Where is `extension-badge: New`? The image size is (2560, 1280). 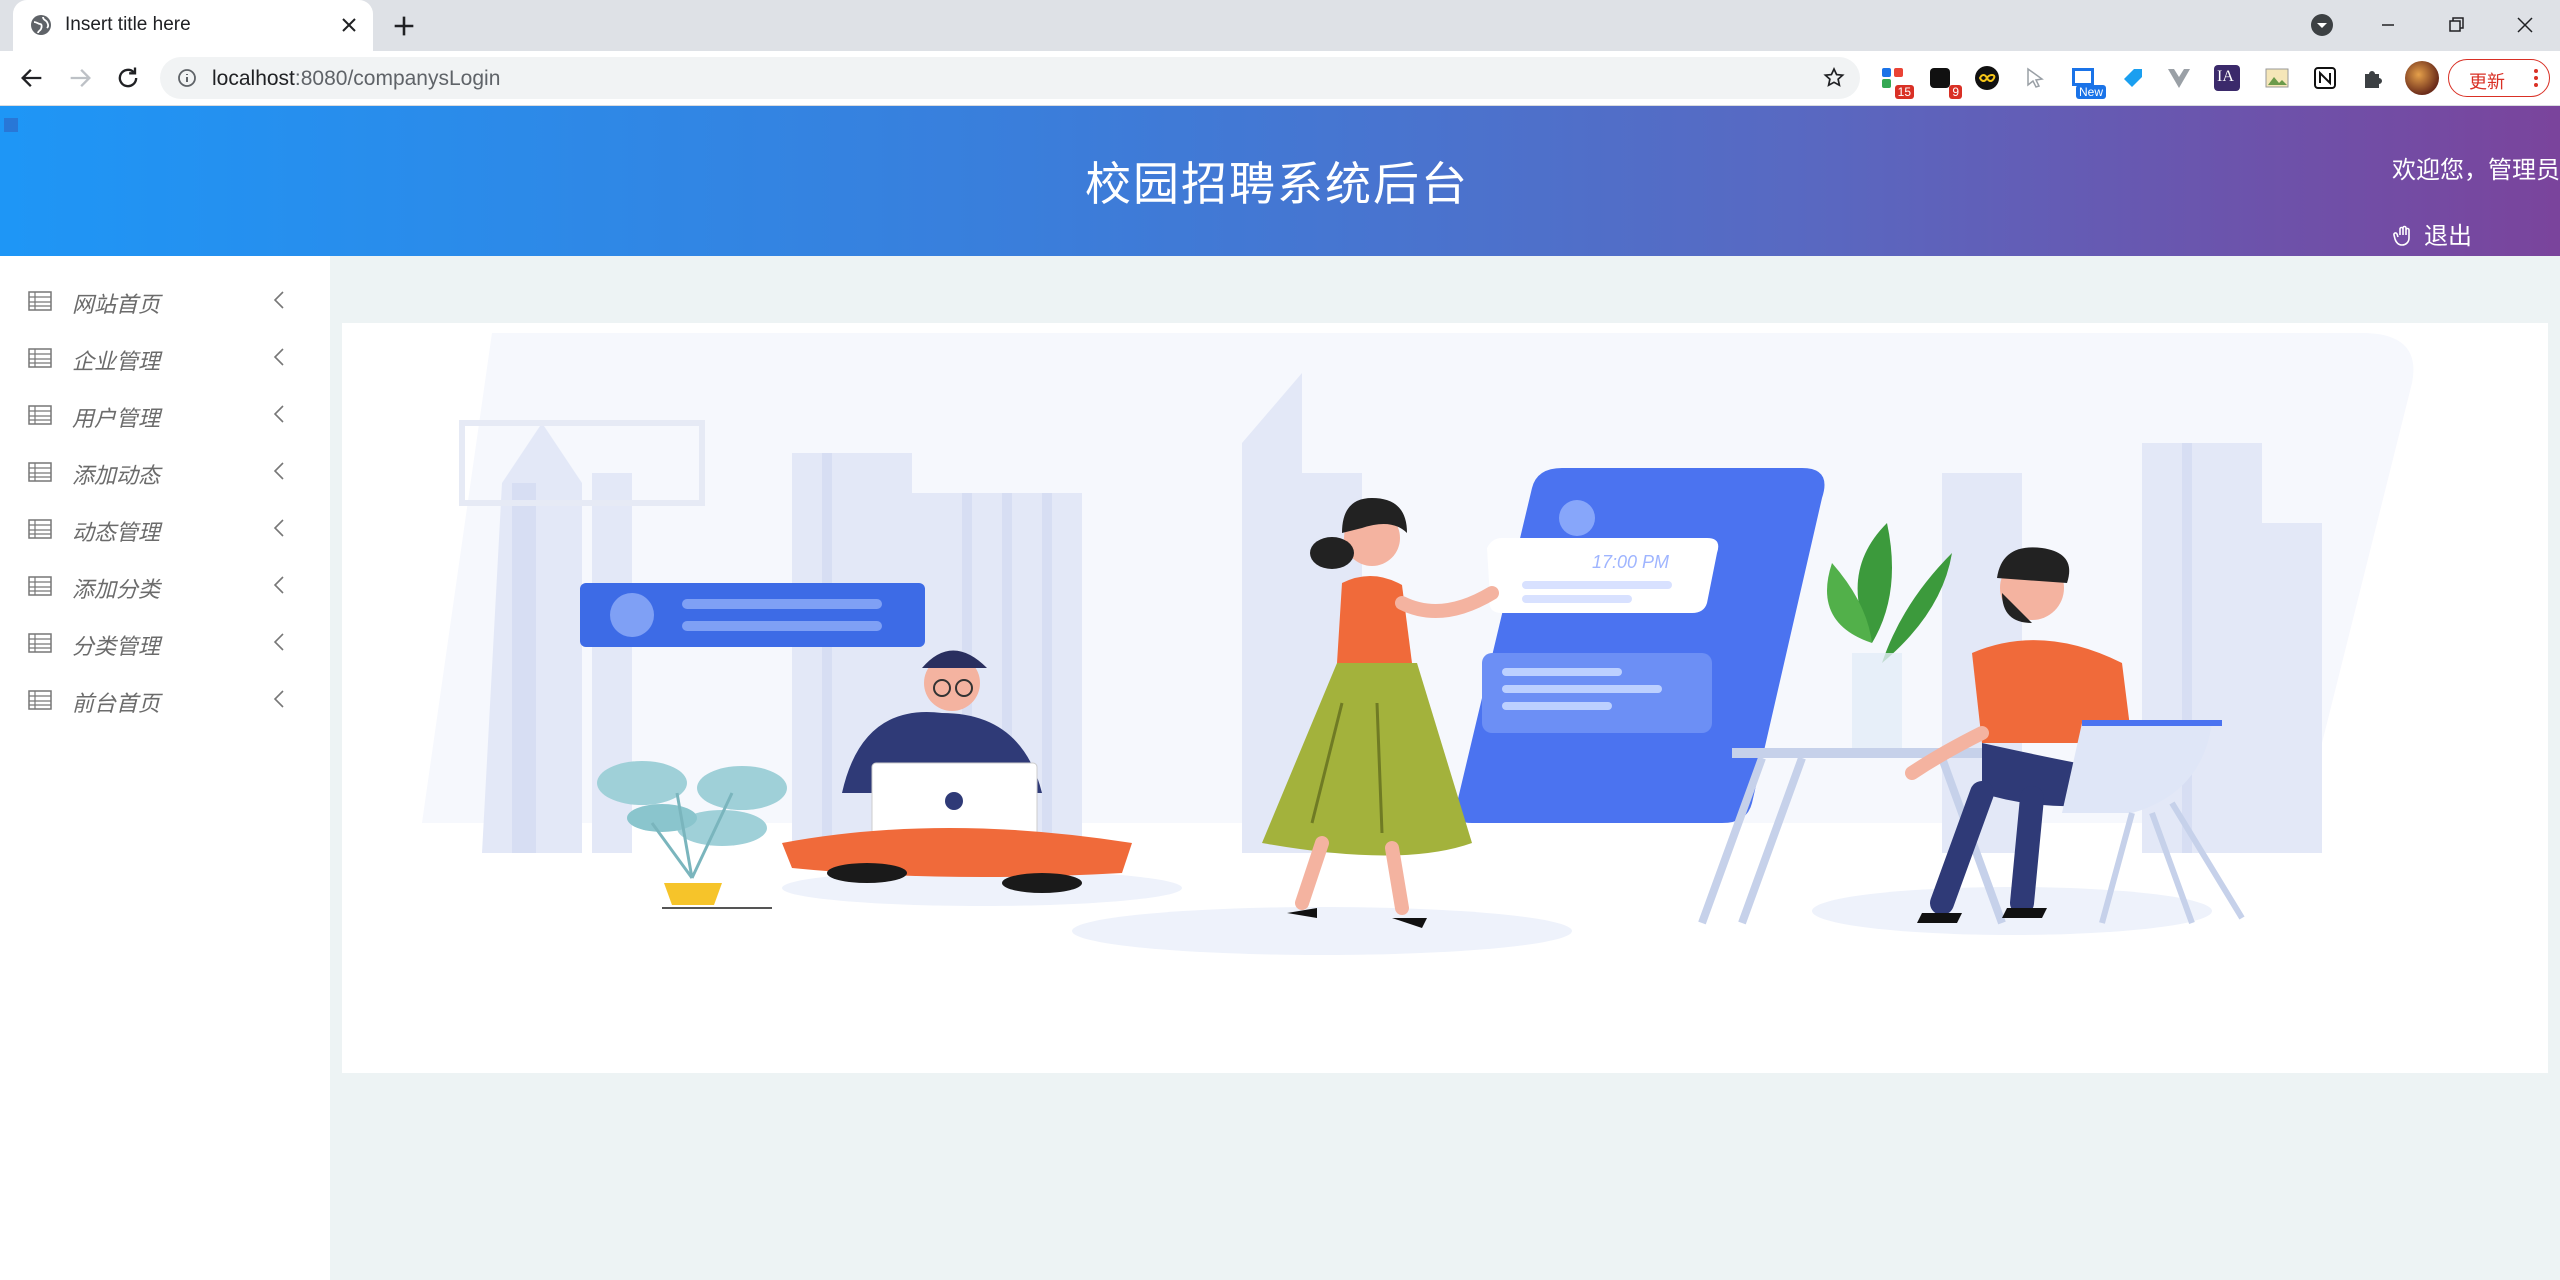 extension-badge: New is located at coordinates (2090, 92).